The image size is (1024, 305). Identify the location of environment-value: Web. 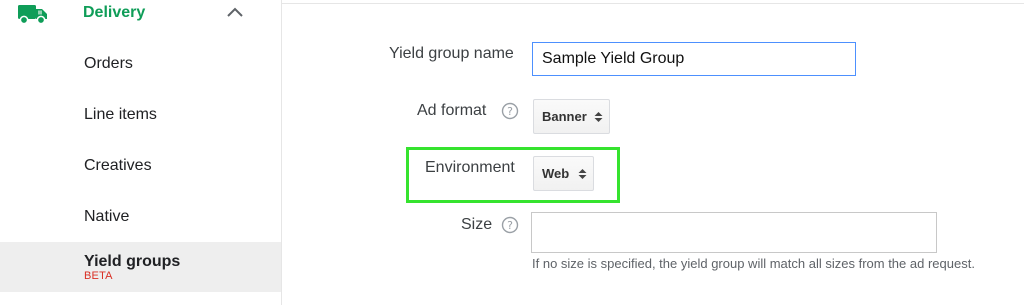
(556, 173).